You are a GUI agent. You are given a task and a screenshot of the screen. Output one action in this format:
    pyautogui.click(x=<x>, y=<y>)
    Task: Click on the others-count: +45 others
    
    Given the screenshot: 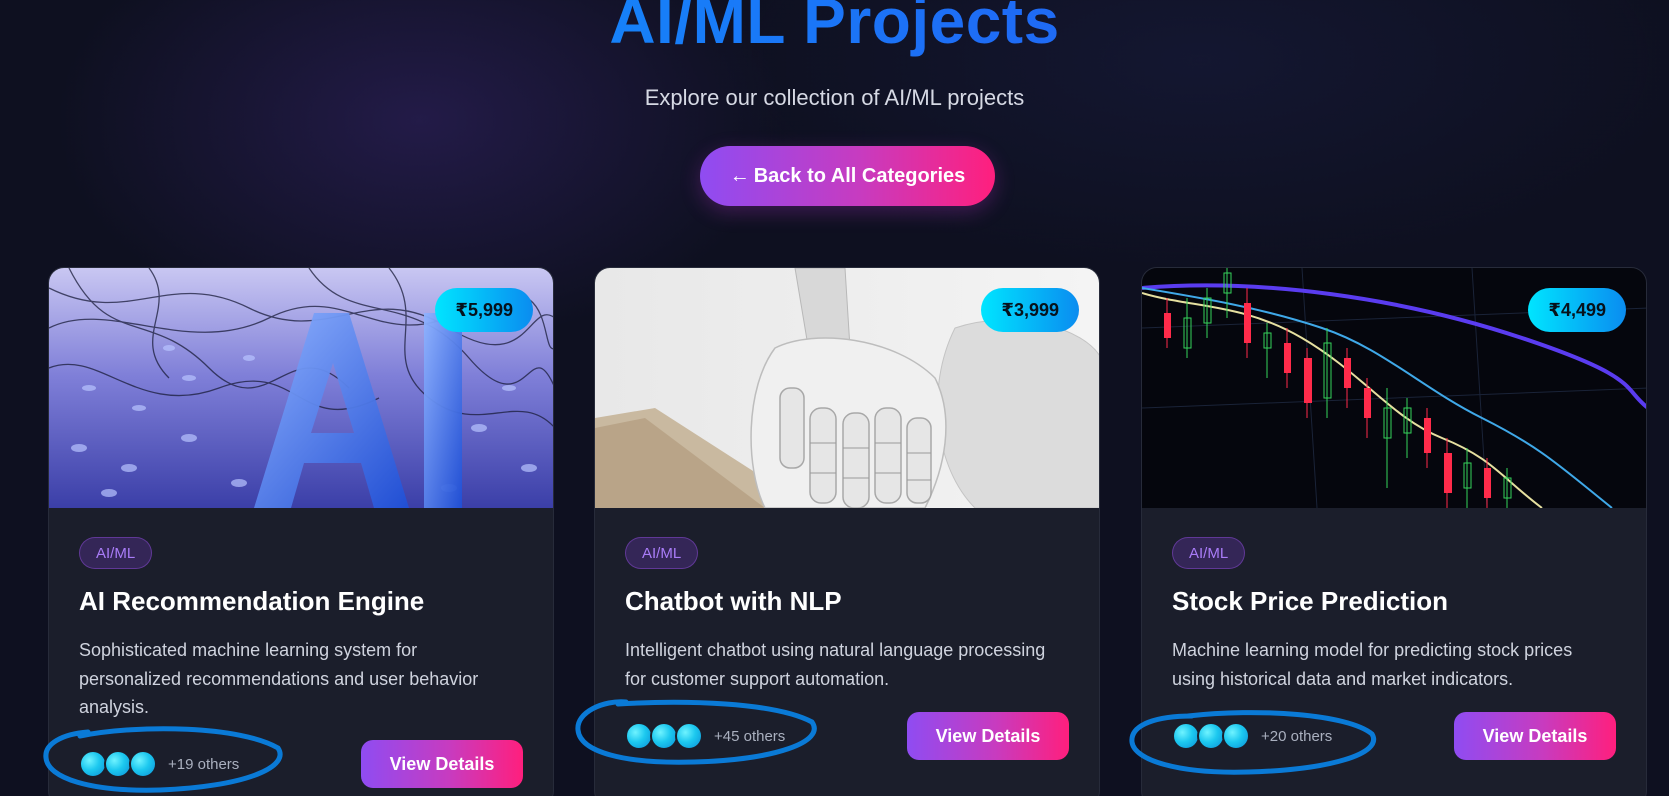 What is the action you would take?
    pyautogui.click(x=750, y=736)
    